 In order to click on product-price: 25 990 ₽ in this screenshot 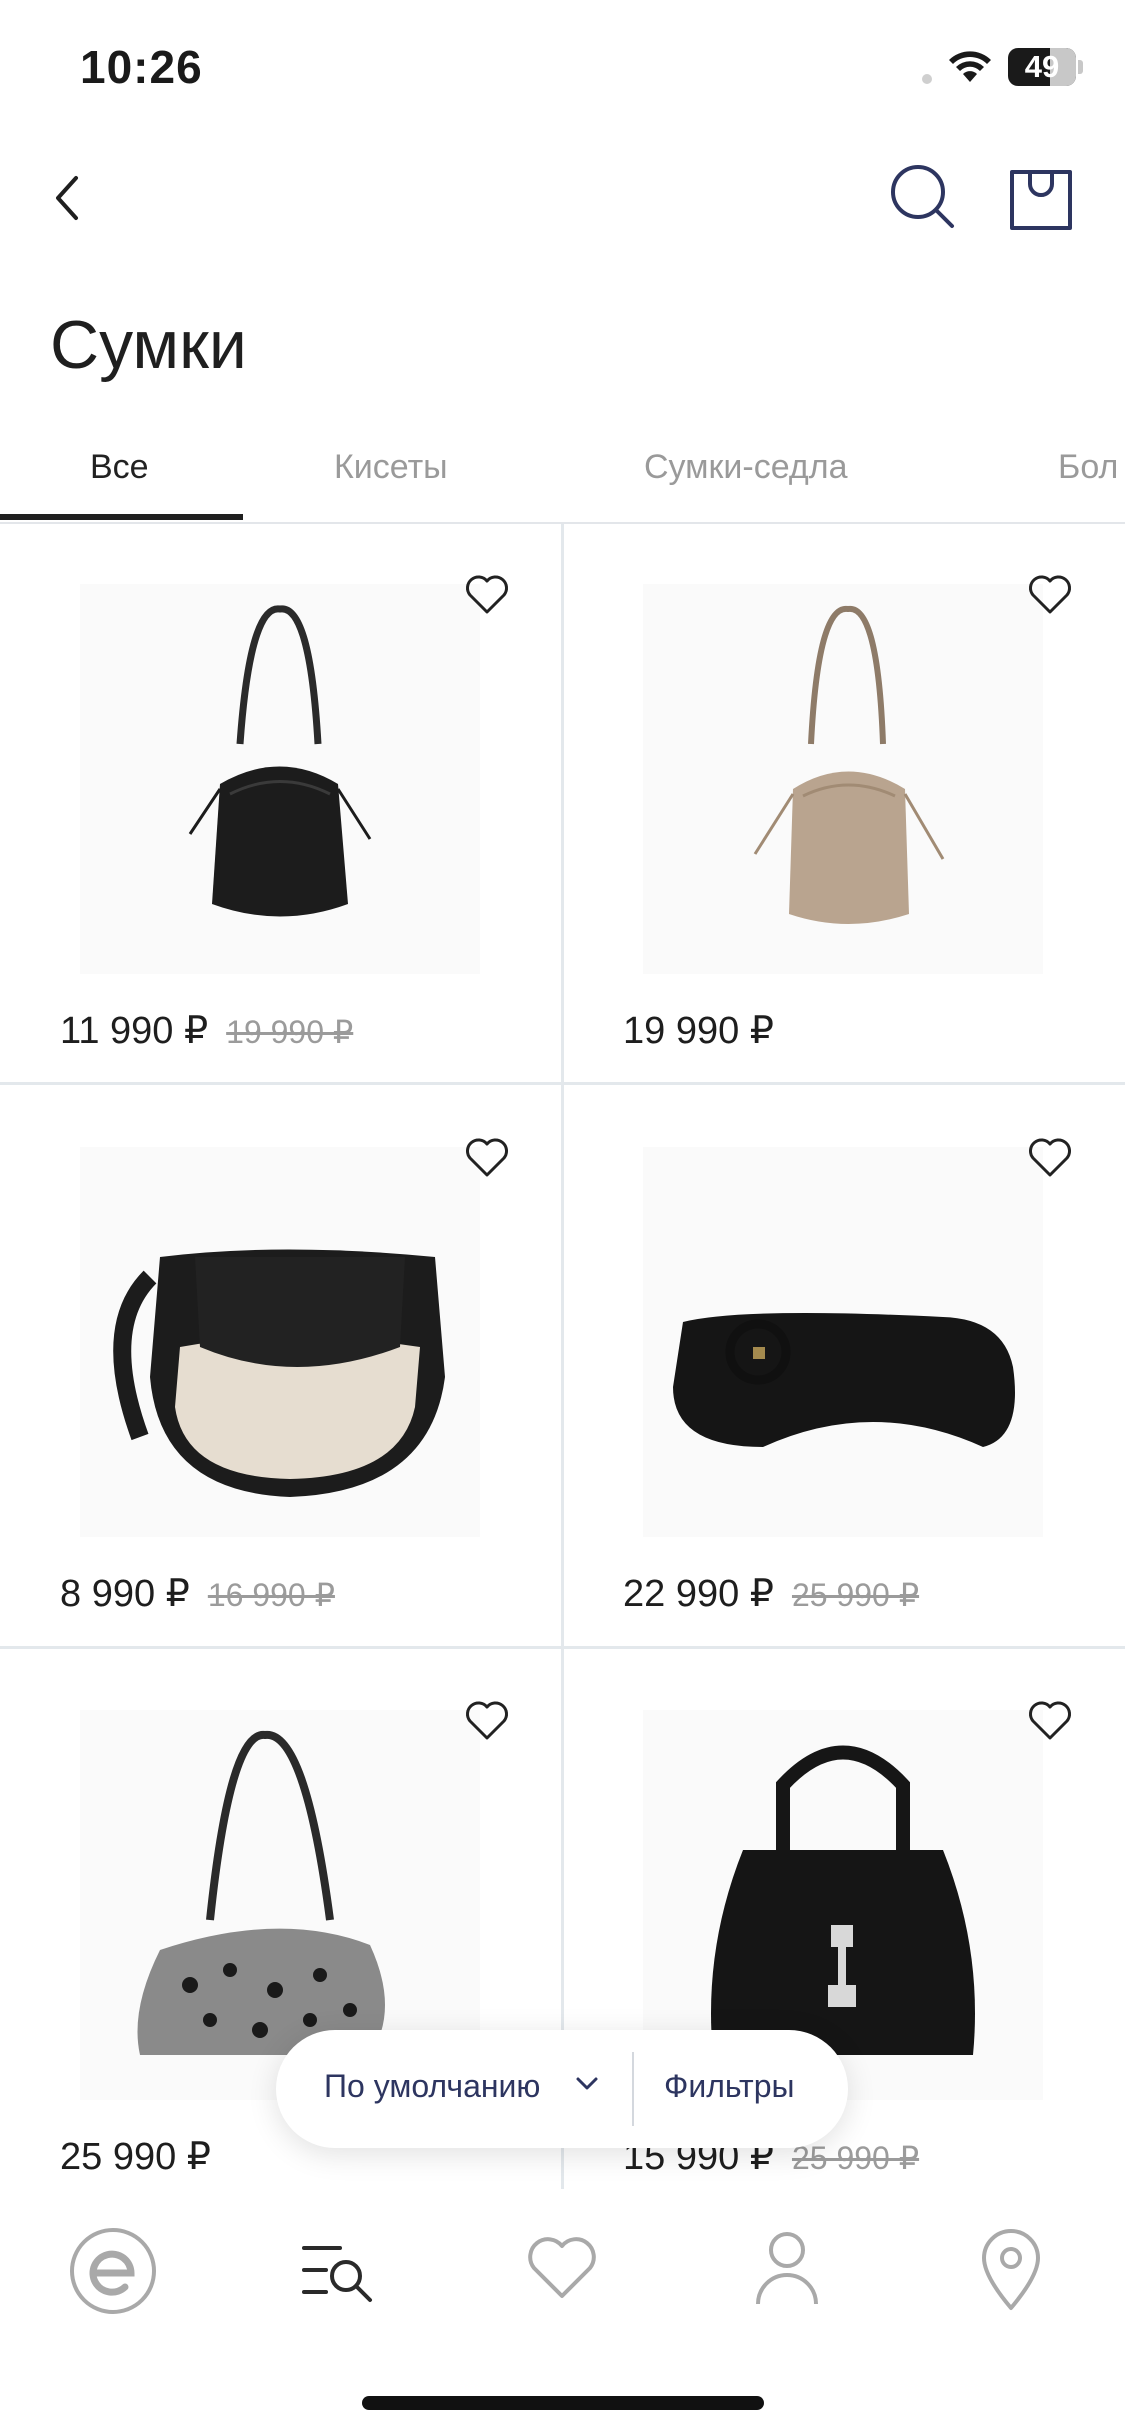, I will do `click(144, 2156)`.